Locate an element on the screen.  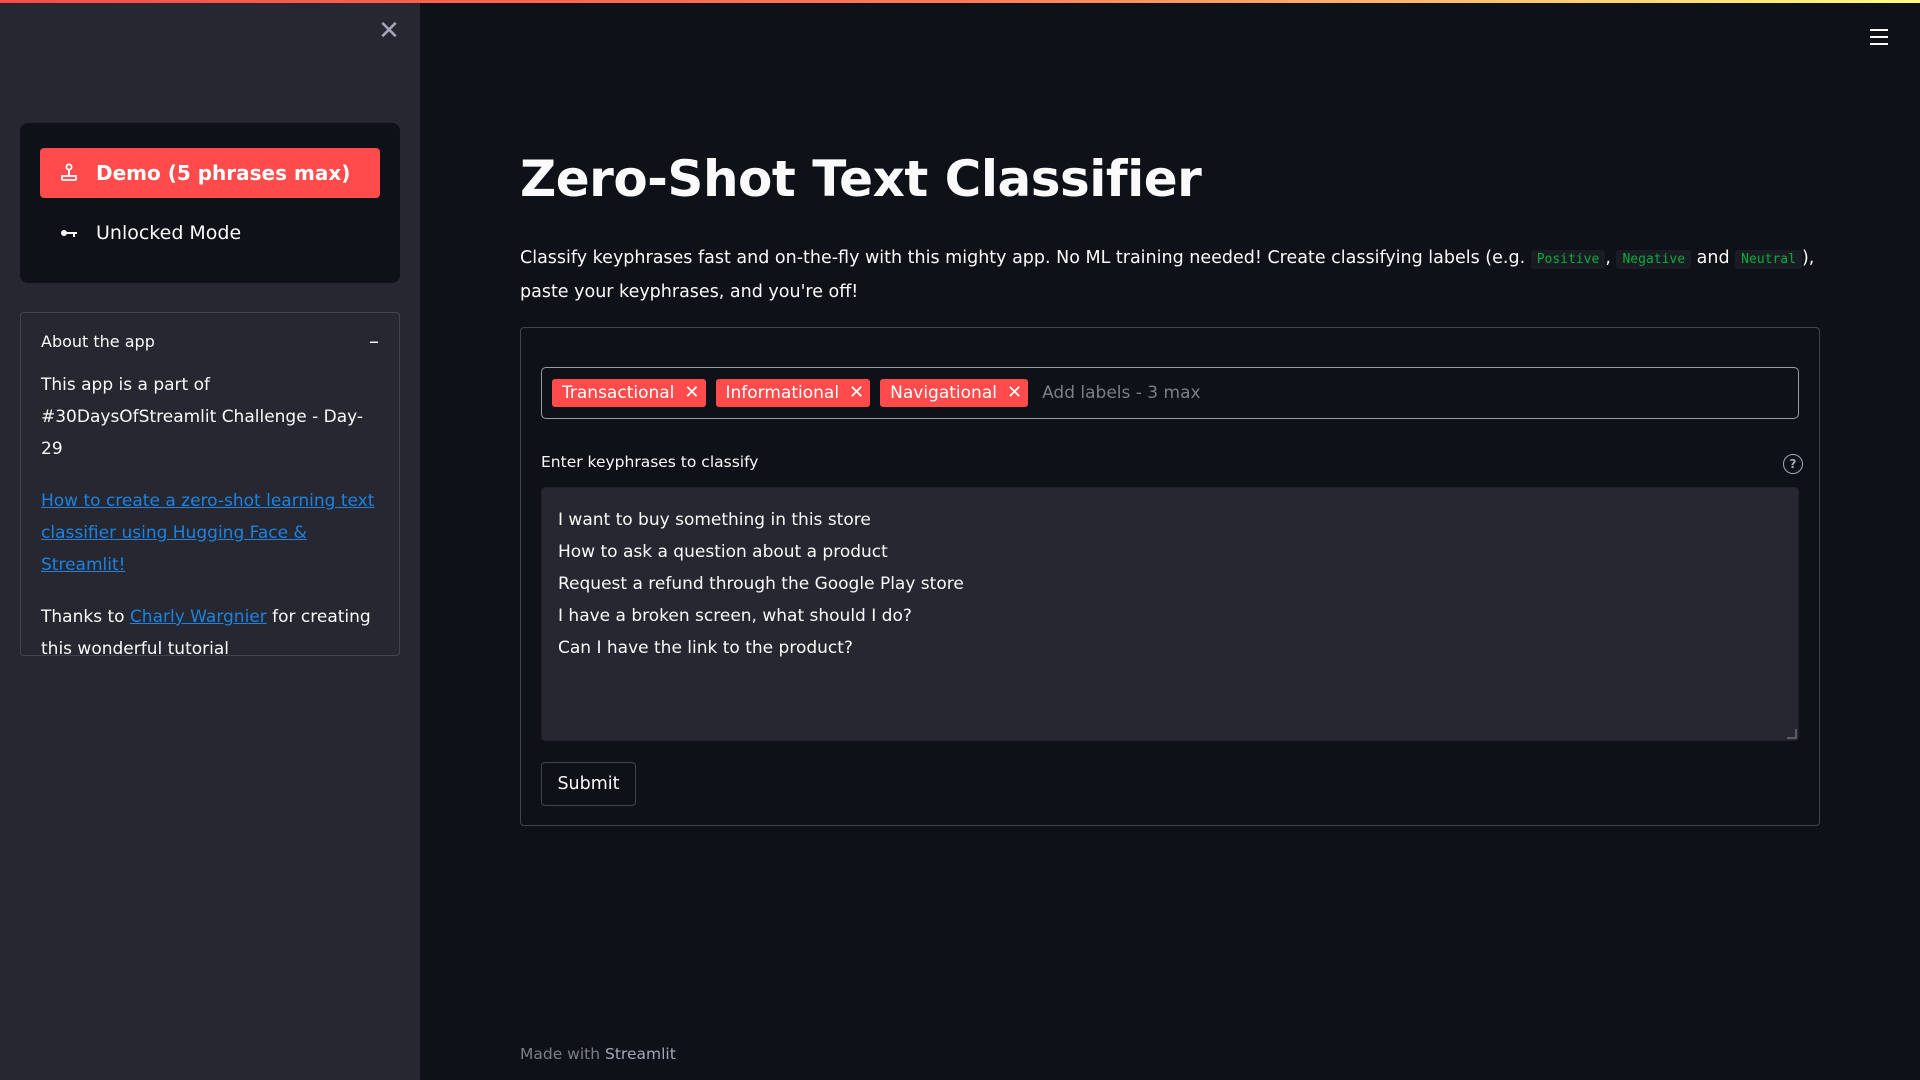
joystick-icon is located at coordinates (69, 173).